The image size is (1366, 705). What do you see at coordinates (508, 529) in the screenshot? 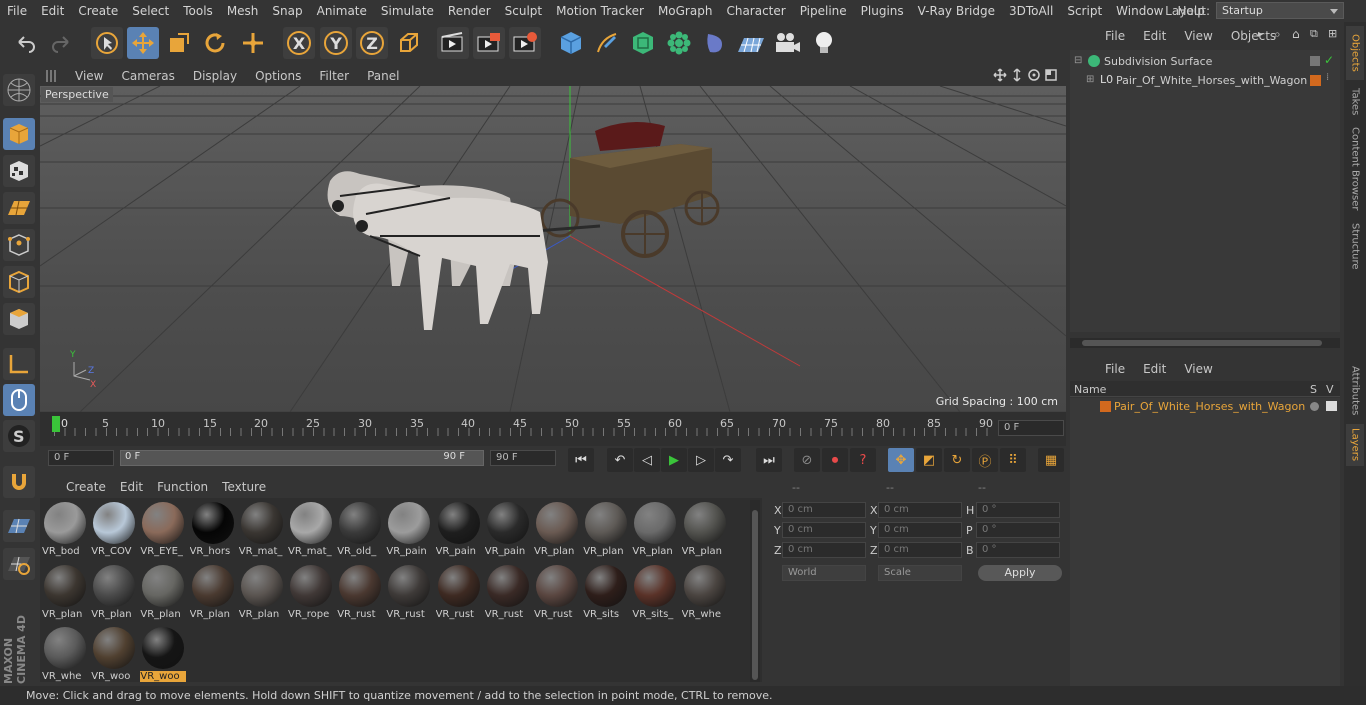
I see `material-thumbnail: VR_pain` at bounding box center [508, 529].